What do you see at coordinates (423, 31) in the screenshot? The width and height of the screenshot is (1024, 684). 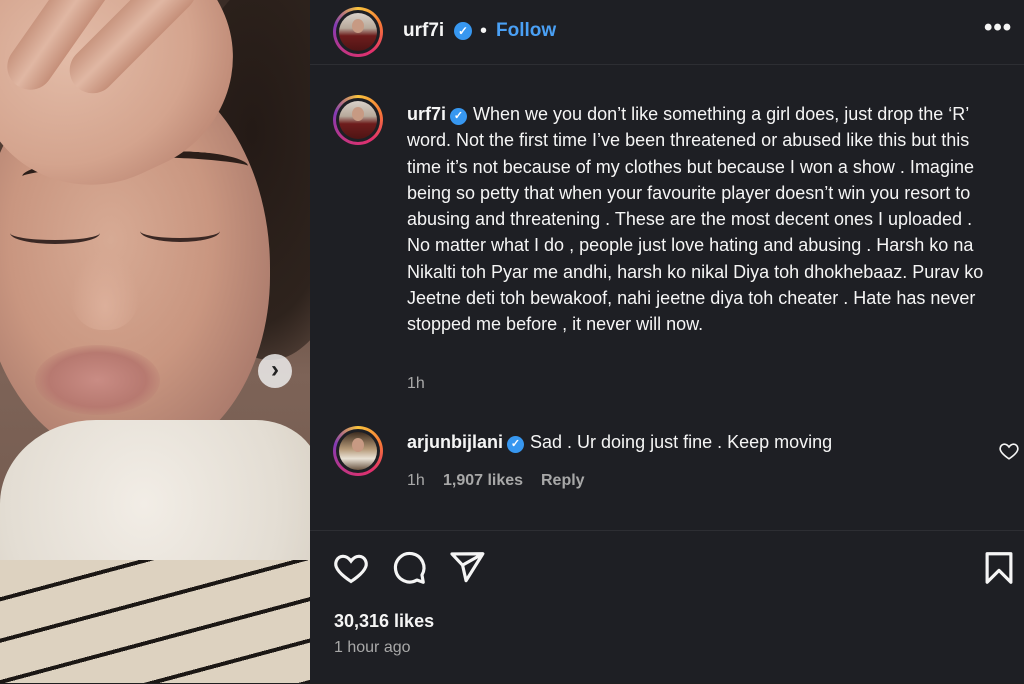 I see `author-username: urf7i` at bounding box center [423, 31].